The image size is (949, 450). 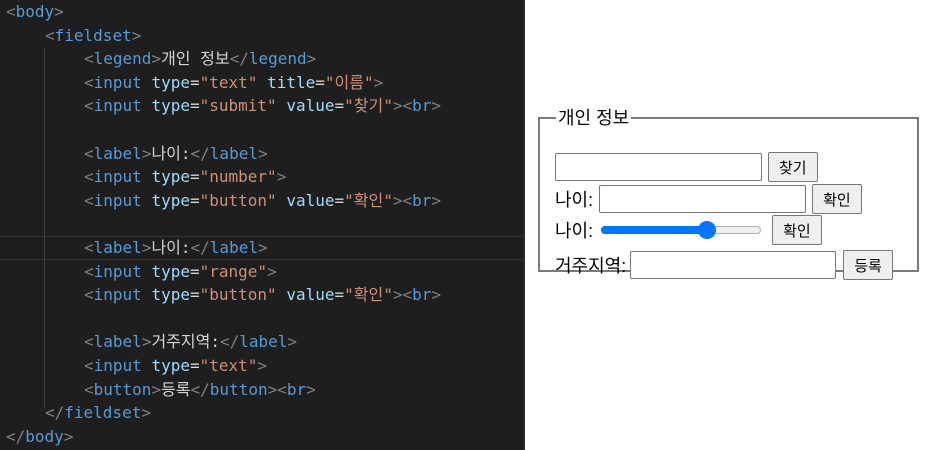 What do you see at coordinates (191, 83) in the screenshot?
I see `code-line: <input type="text" title="이름">` at bounding box center [191, 83].